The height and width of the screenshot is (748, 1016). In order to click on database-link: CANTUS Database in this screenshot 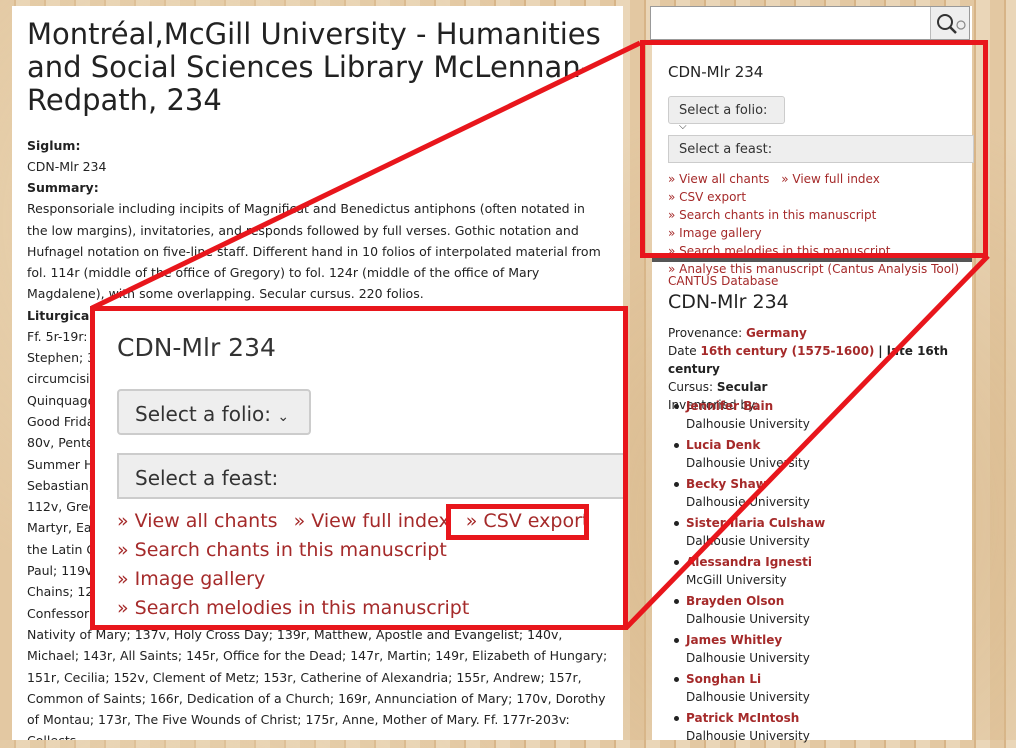, I will do `click(723, 281)`.